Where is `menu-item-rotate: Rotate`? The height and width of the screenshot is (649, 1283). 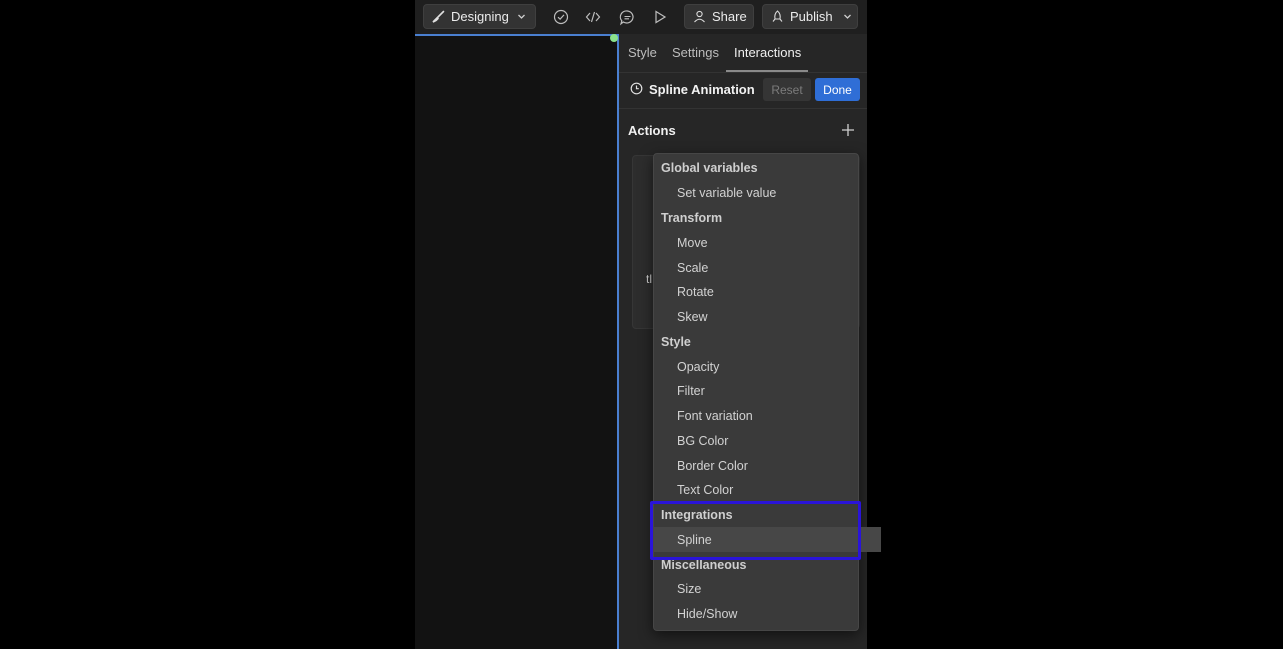
menu-item-rotate: Rotate is located at coordinates (767, 291).